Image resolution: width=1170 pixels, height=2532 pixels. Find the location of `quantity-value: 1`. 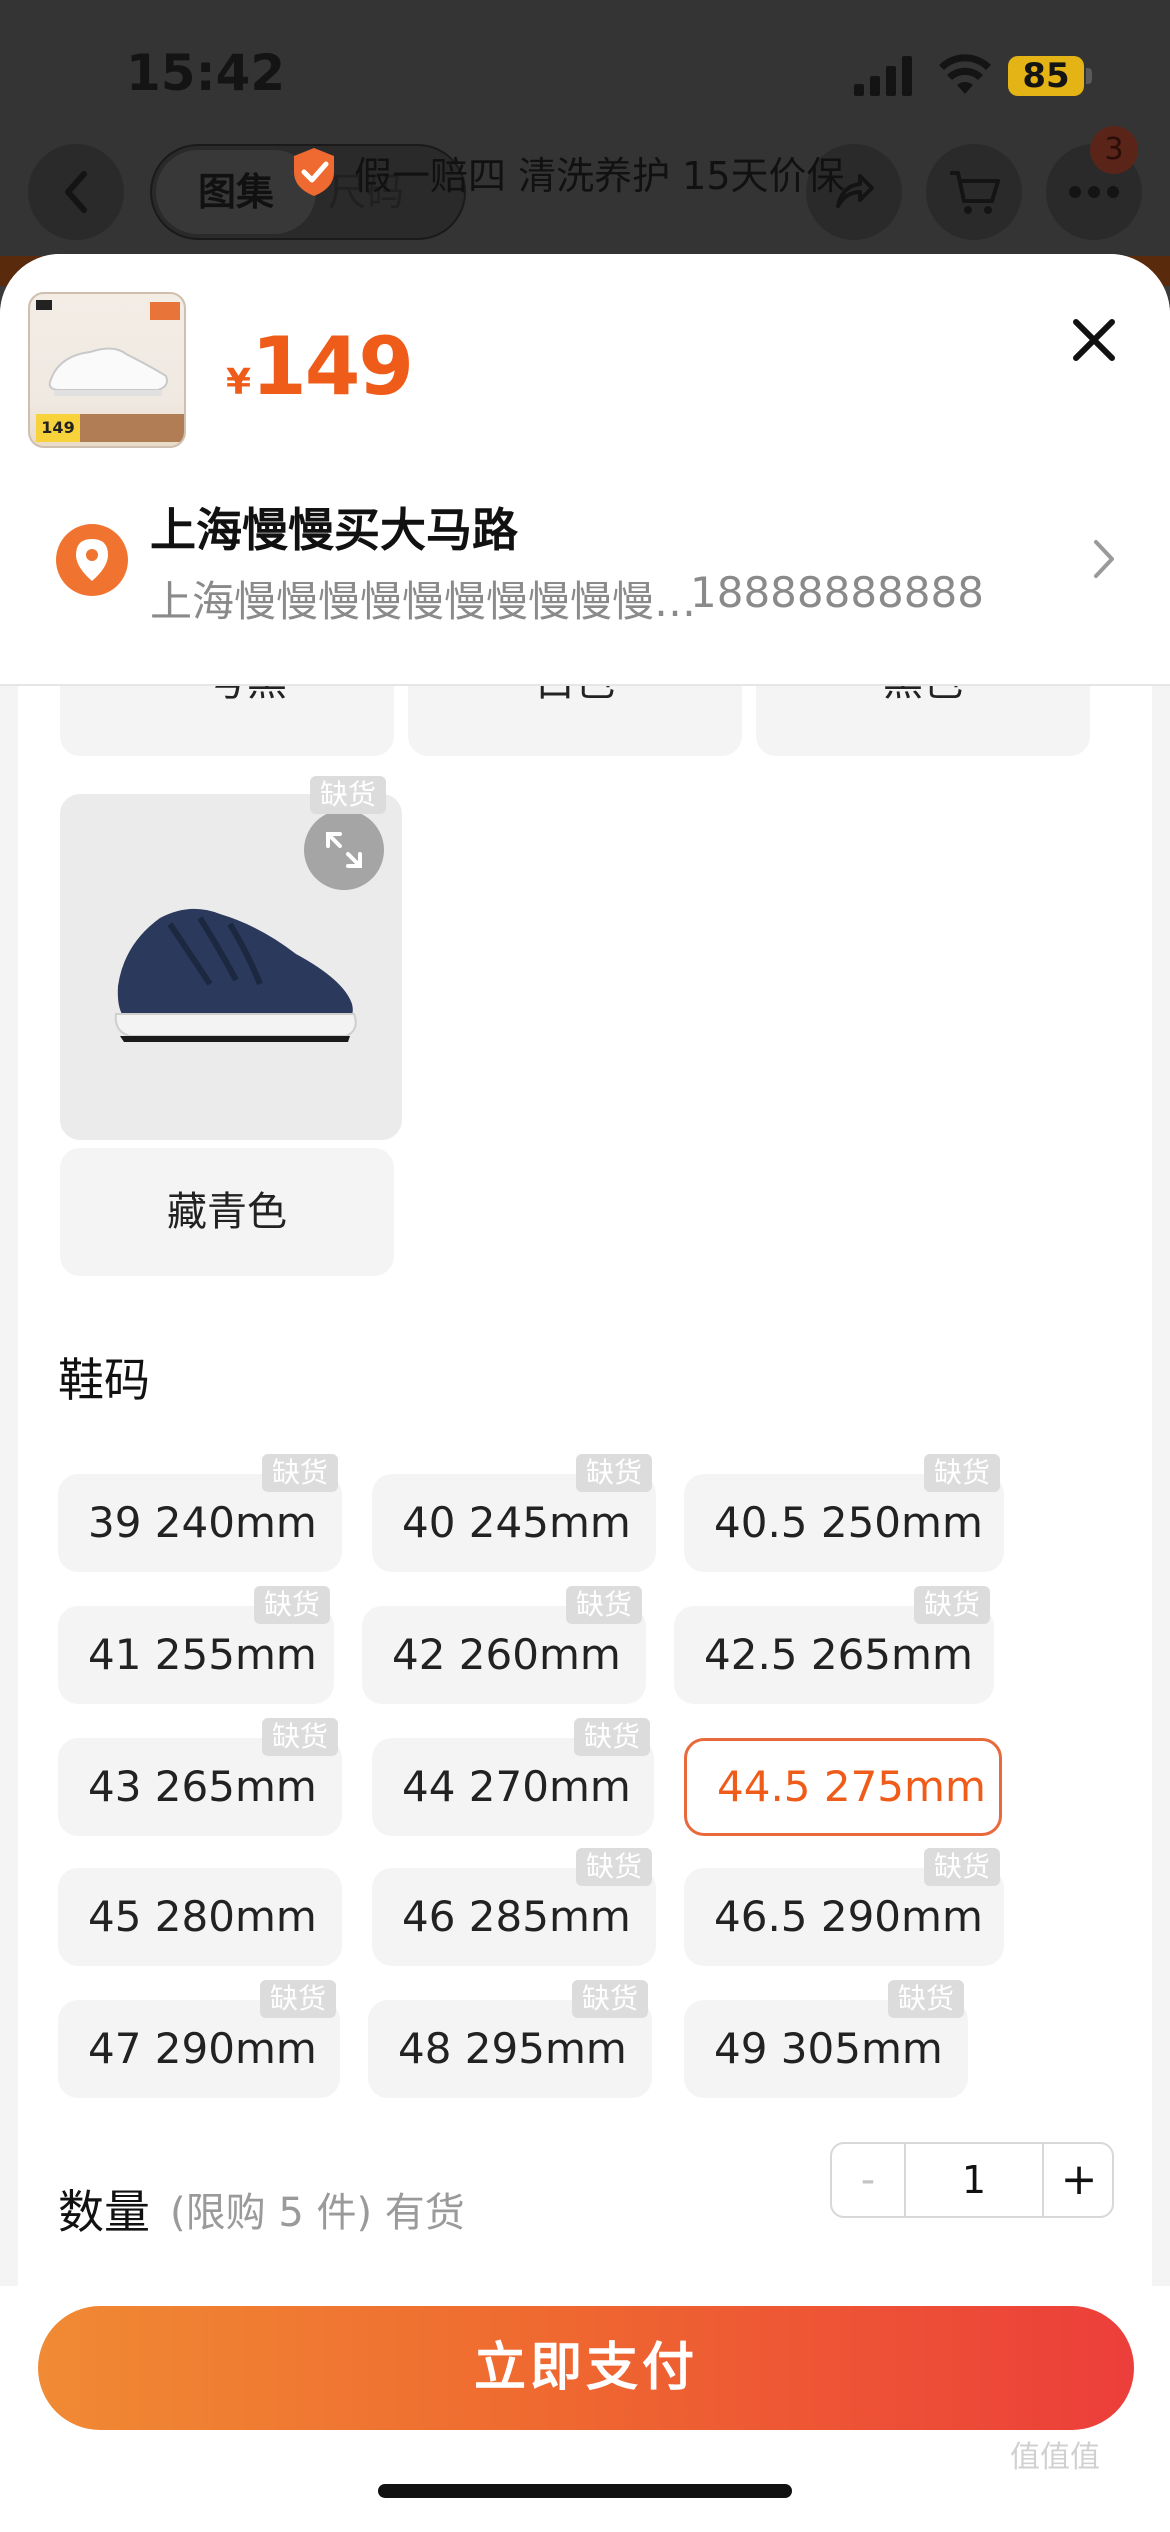

quantity-value: 1 is located at coordinates (974, 2180).